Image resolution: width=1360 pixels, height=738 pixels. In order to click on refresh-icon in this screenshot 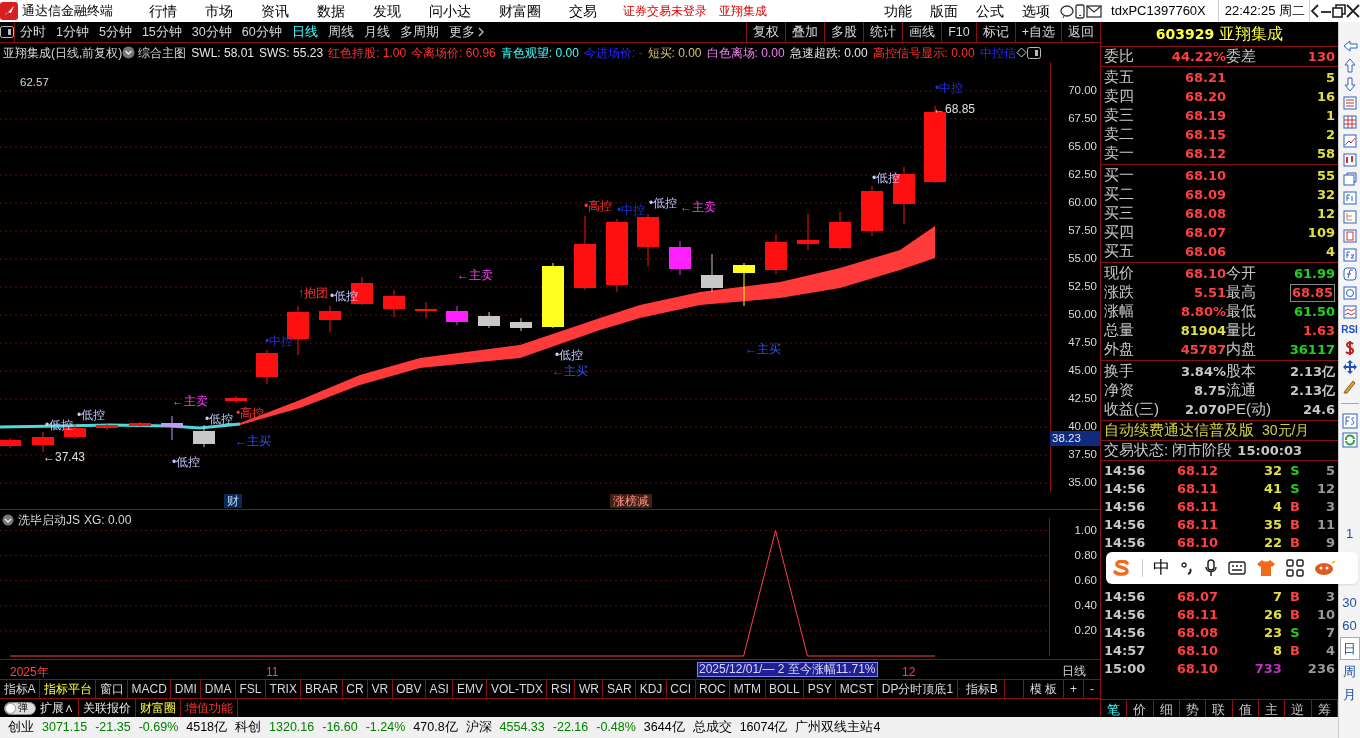, I will do `click(1349, 440)`.